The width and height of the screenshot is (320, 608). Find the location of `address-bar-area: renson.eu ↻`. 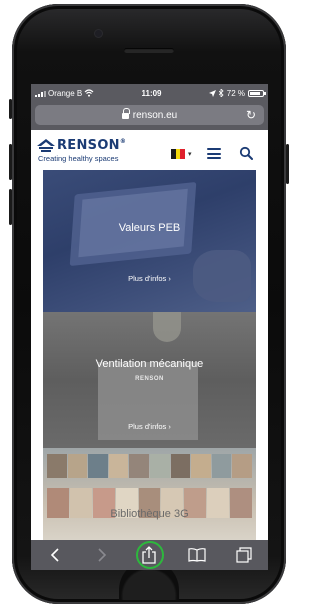

address-bar-area: renson.eu ↻ is located at coordinates (149, 116).